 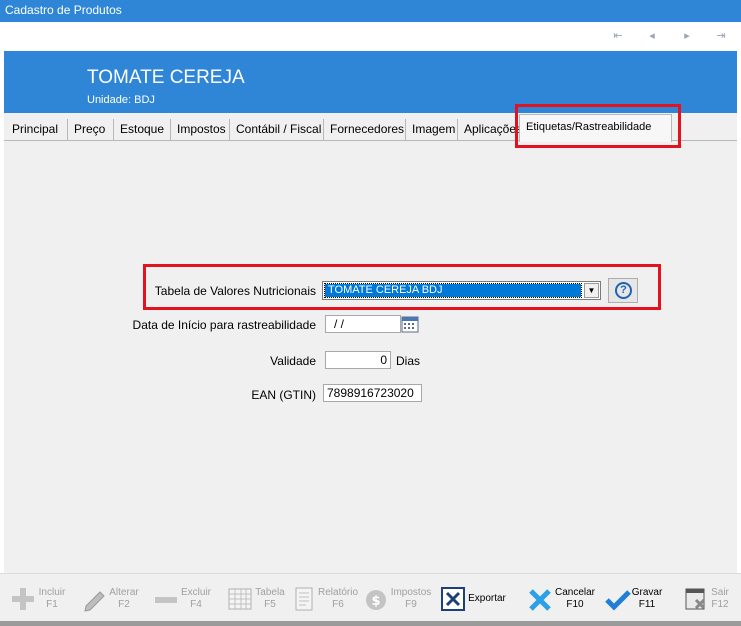 I want to click on record-navigation: ⇤ ◂ ▸ ⇥, so click(x=370, y=36).